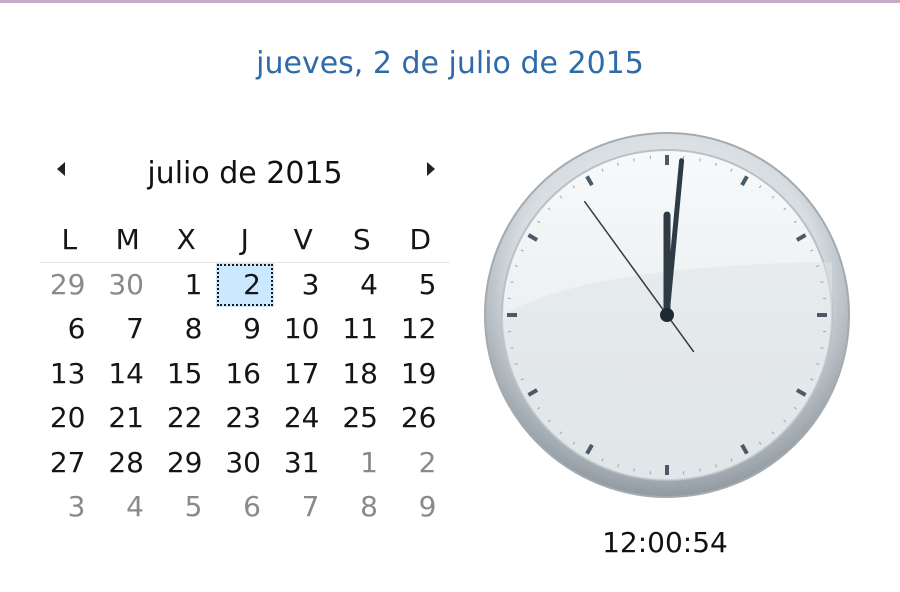 The height and width of the screenshot is (592, 900). What do you see at coordinates (128, 418) in the screenshot?
I see `calendar-day: 21` at bounding box center [128, 418].